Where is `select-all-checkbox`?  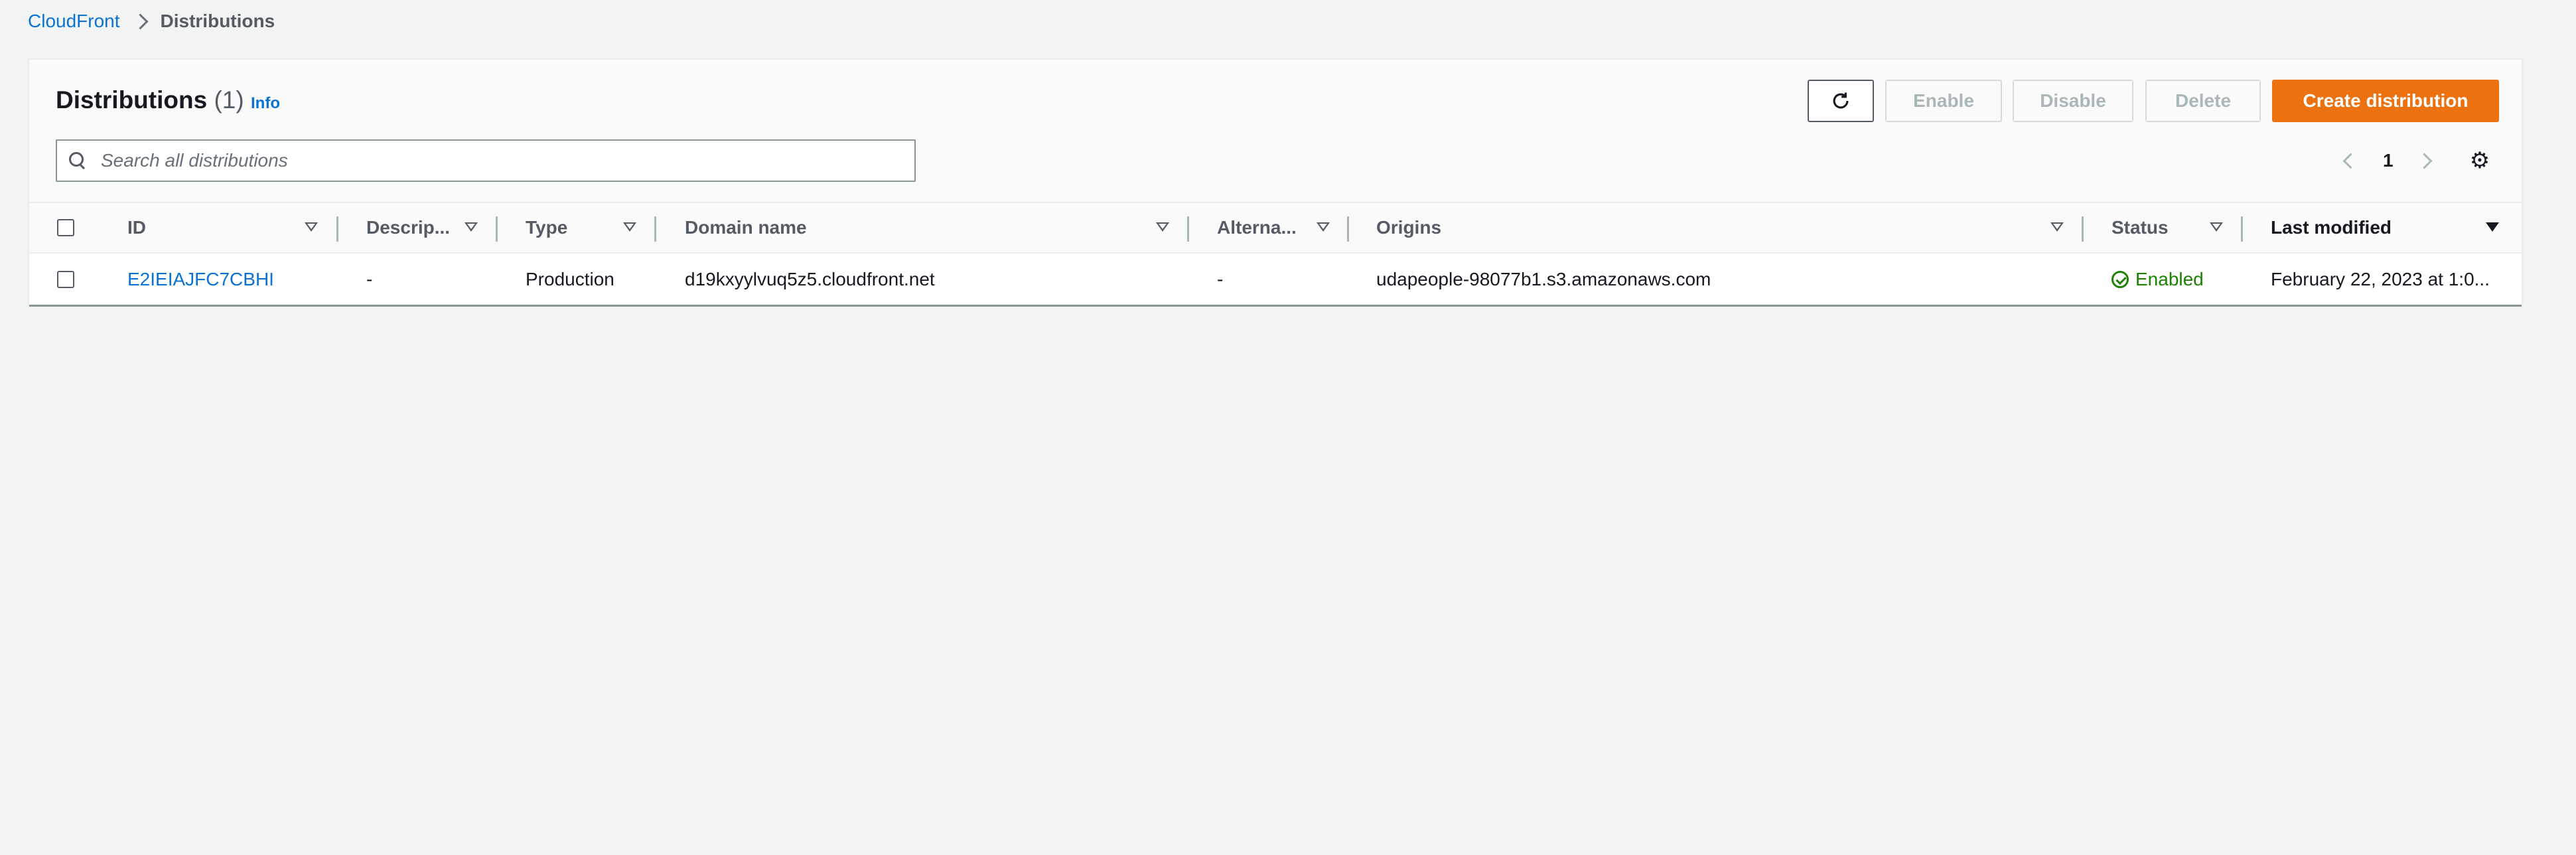 select-all-checkbox is located at coordinates (66, 228).